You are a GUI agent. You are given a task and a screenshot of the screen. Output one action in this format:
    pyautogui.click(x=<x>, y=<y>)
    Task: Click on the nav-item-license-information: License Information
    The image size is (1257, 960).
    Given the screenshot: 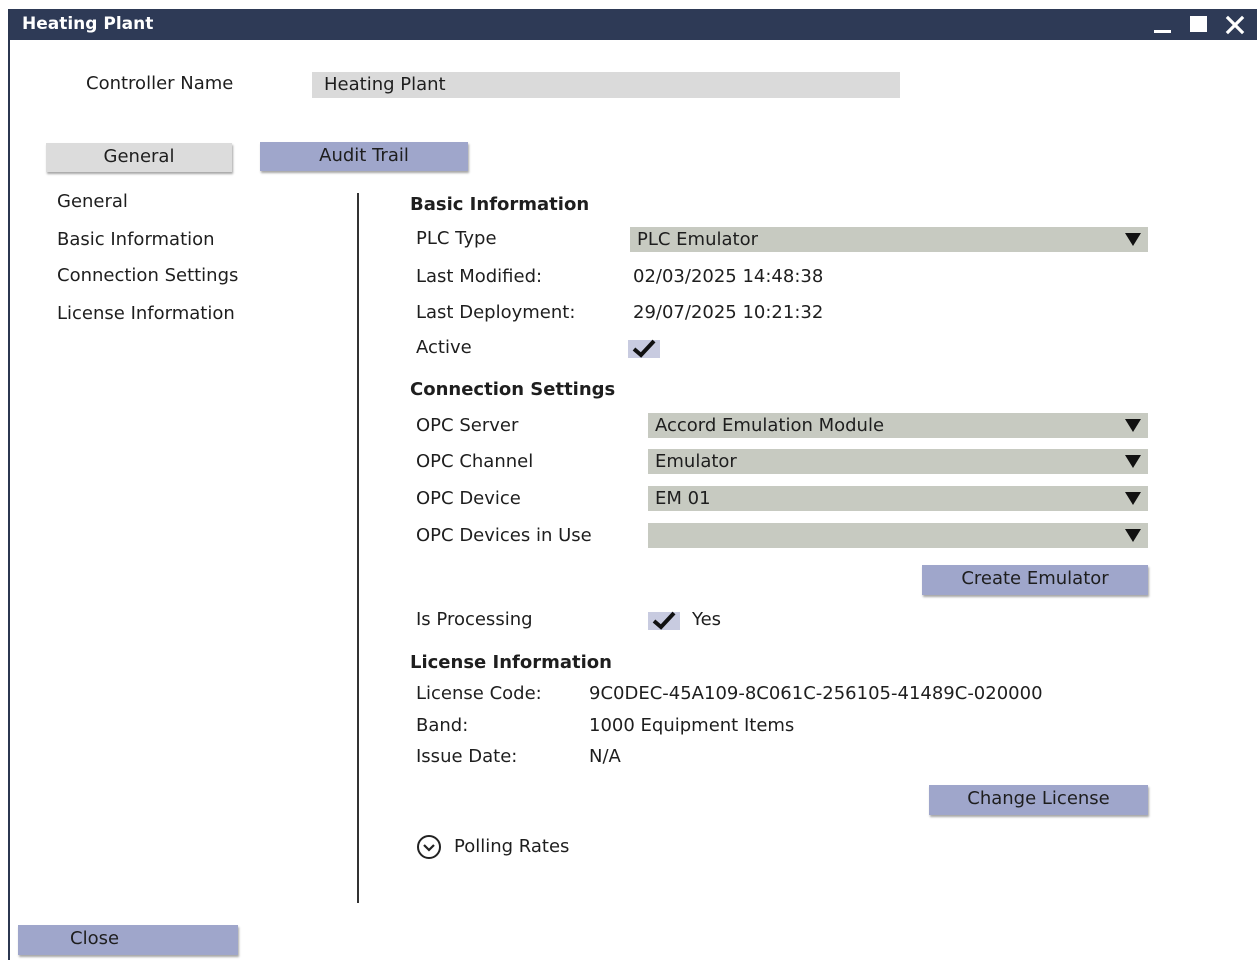 What is the action you would take?
    pyautogui.click(x=146, y=314)
    